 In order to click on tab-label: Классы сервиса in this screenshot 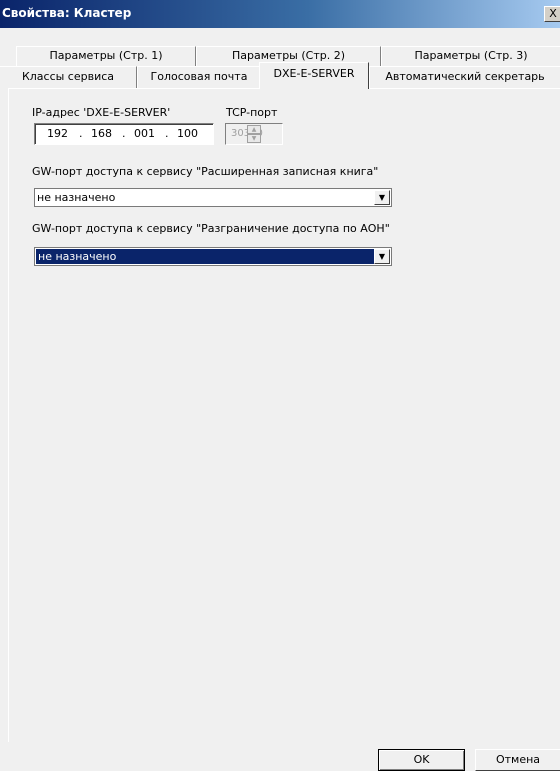, I will do `click(68, 76)`.